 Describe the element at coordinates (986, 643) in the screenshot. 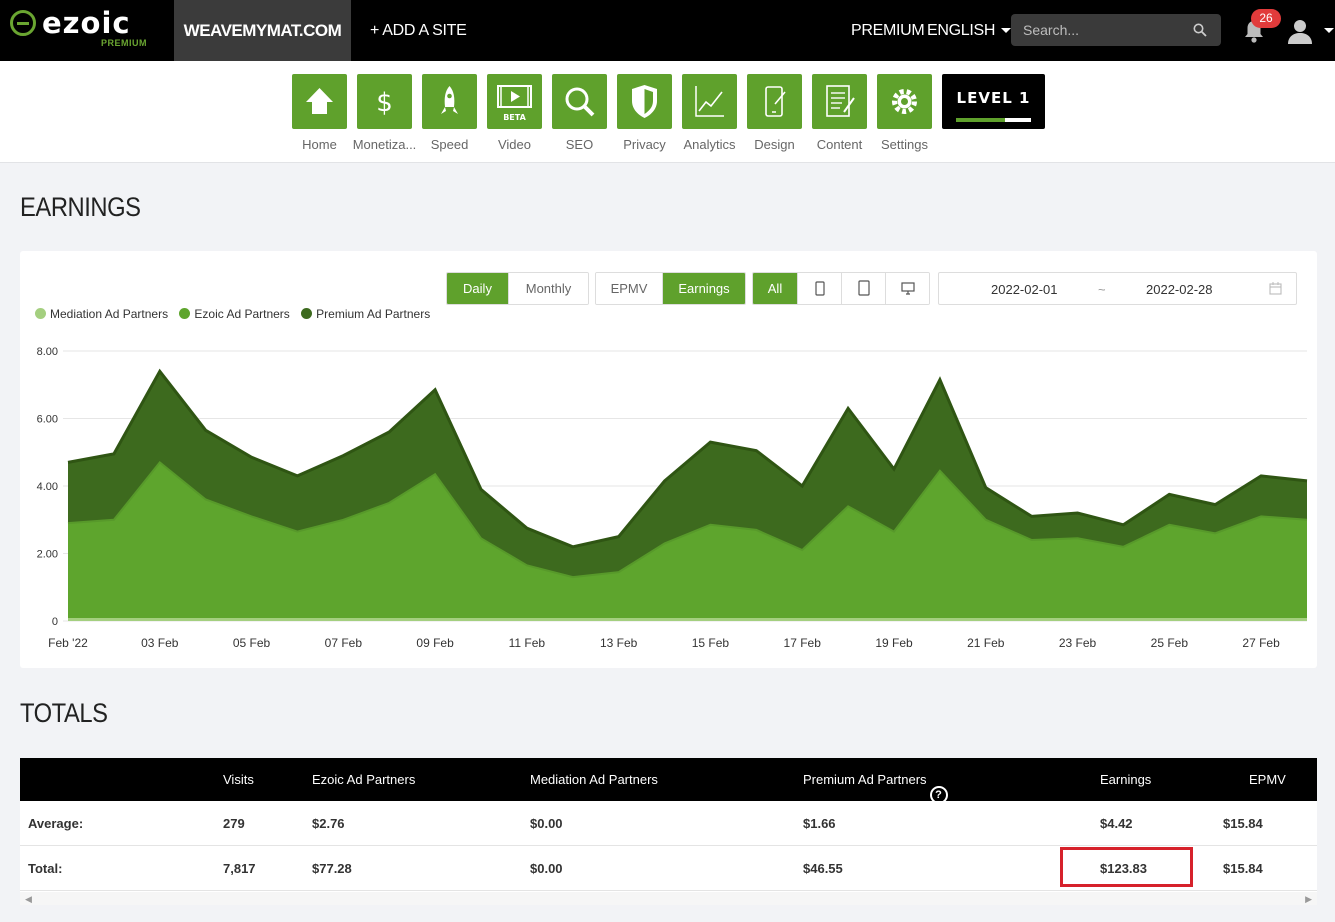

I see `x-tick-label: 21 Feb` at that location.